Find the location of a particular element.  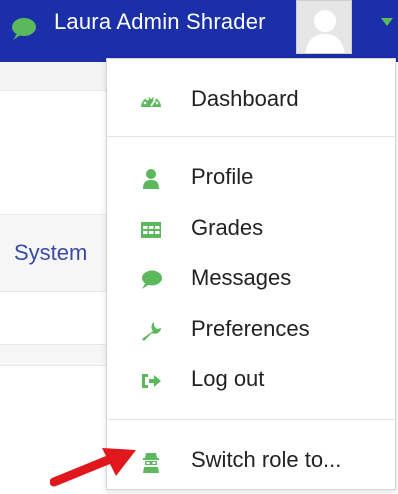

system-link: System is located at coordinates (50, 253).